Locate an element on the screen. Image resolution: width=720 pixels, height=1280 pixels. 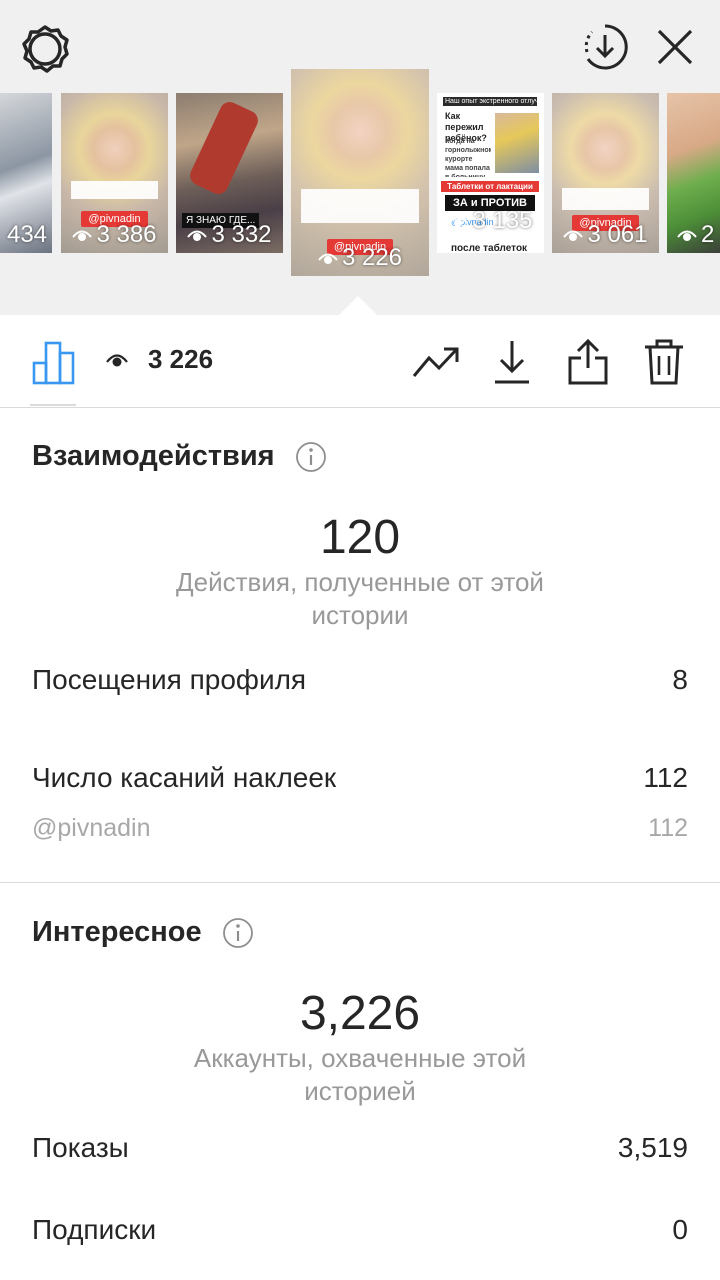
views-summary: 3 226 is located at coordinates (159, 359).